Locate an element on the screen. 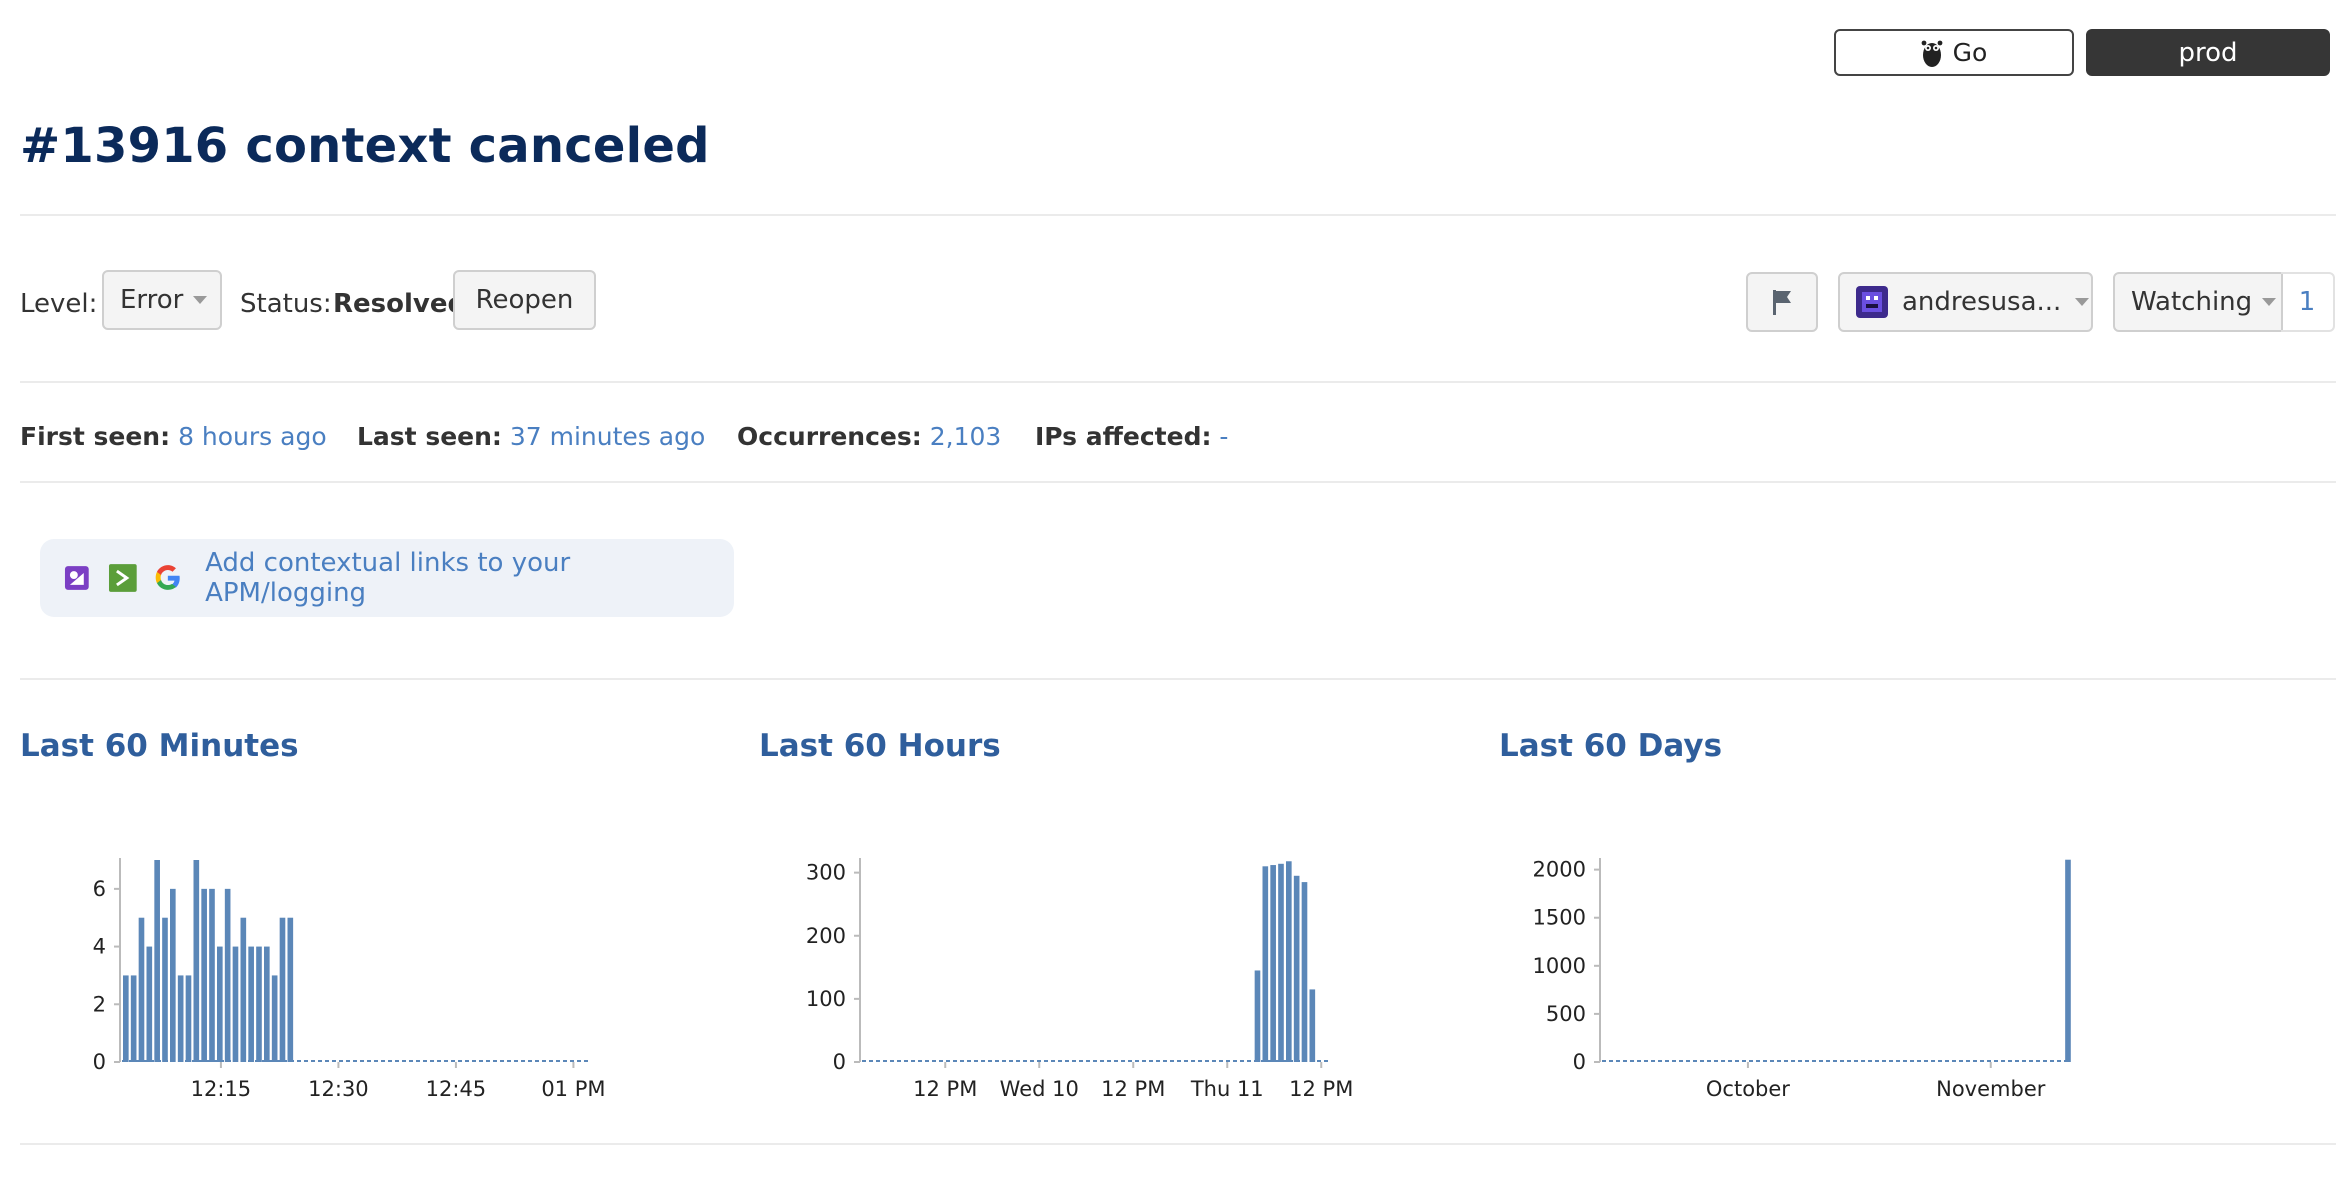 The width and height of the screenshot is (2336, 1178). x-tick-label: 01 PM is located at coordinates (573, 1089).